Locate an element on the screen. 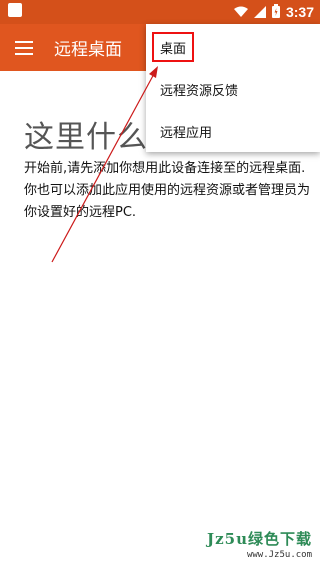 The image size is (320, 568). hamburger-menu-icon is located at coordinates (24, 48).